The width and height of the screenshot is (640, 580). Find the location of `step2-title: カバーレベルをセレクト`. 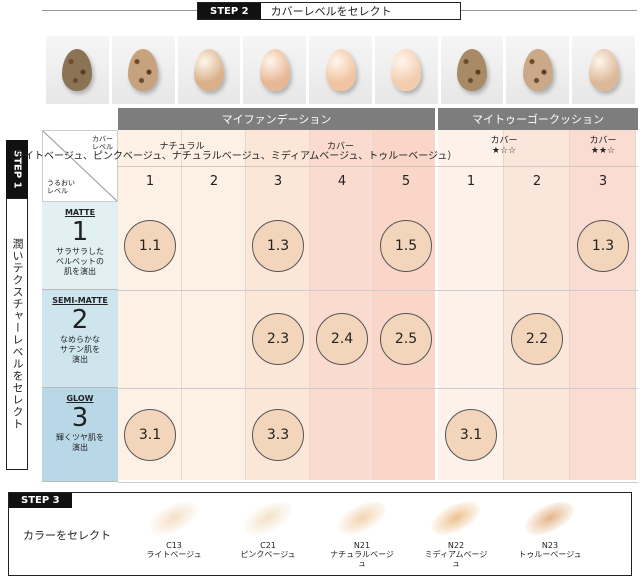

step2-title: カバーレベルをセレクト is located at coordinates (331, 11).